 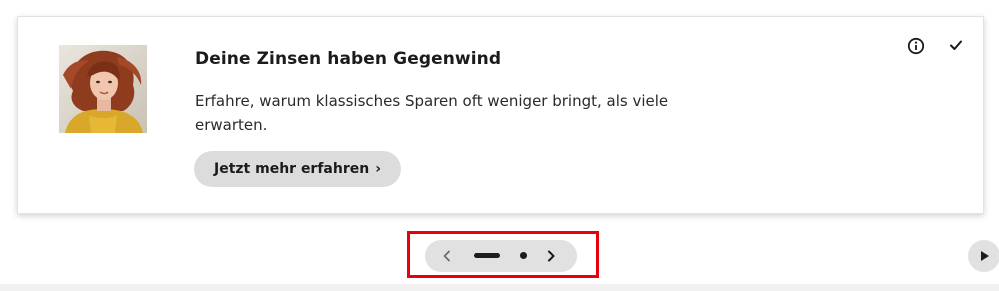 I want to click on teaser-image, so click(x=103, y=89).